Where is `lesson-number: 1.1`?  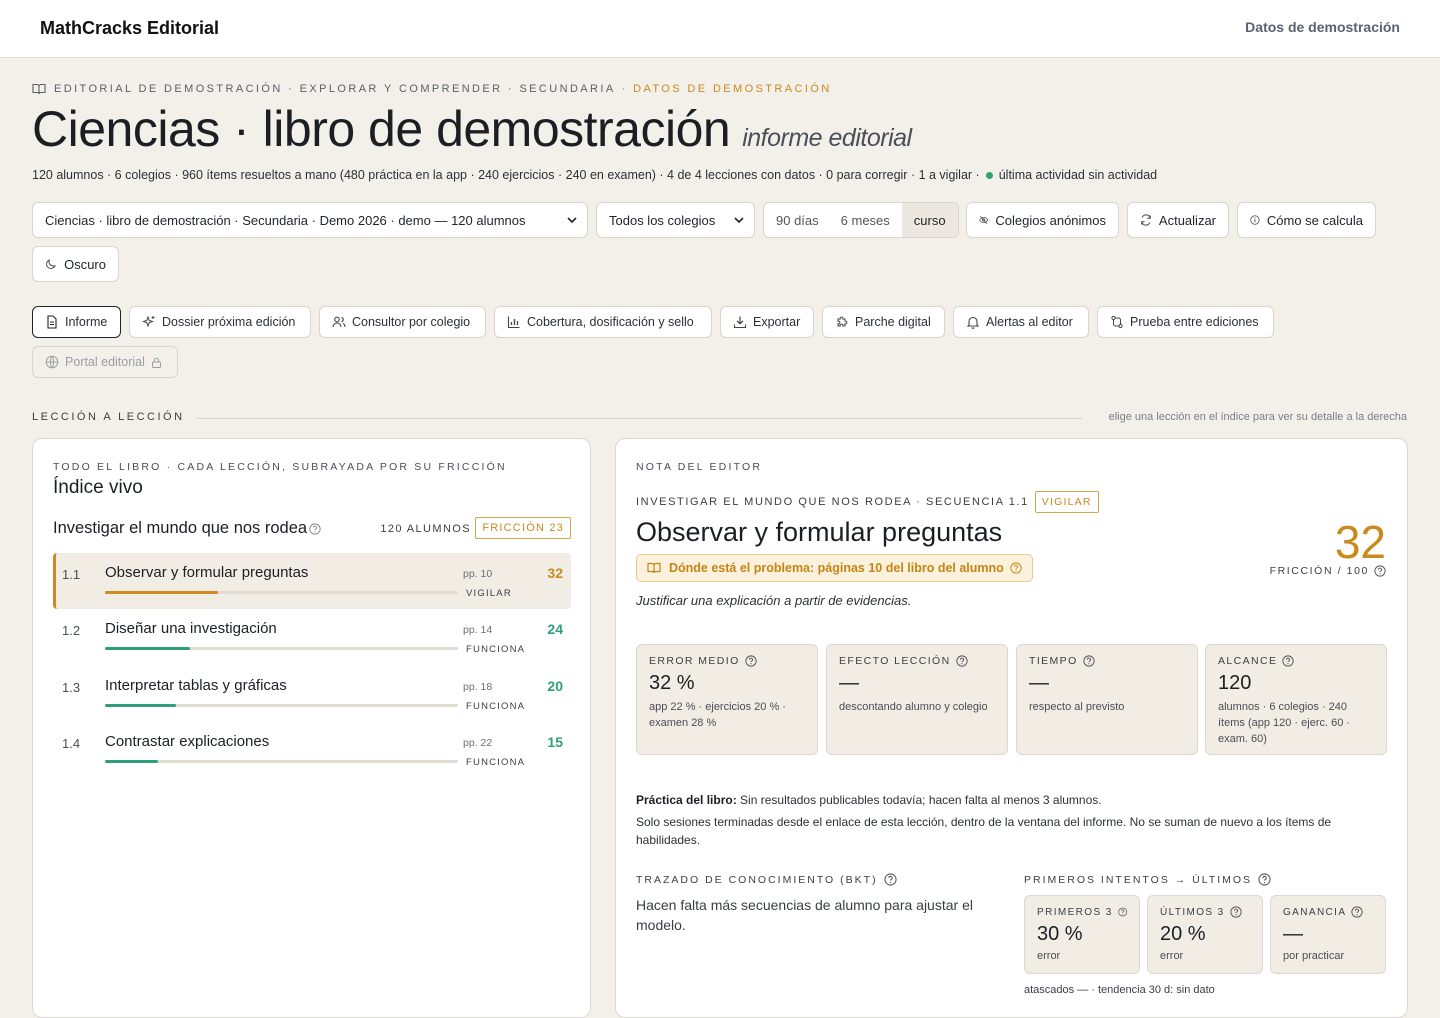
lesson-number: 1.1 is located at coordinates (71, 574).